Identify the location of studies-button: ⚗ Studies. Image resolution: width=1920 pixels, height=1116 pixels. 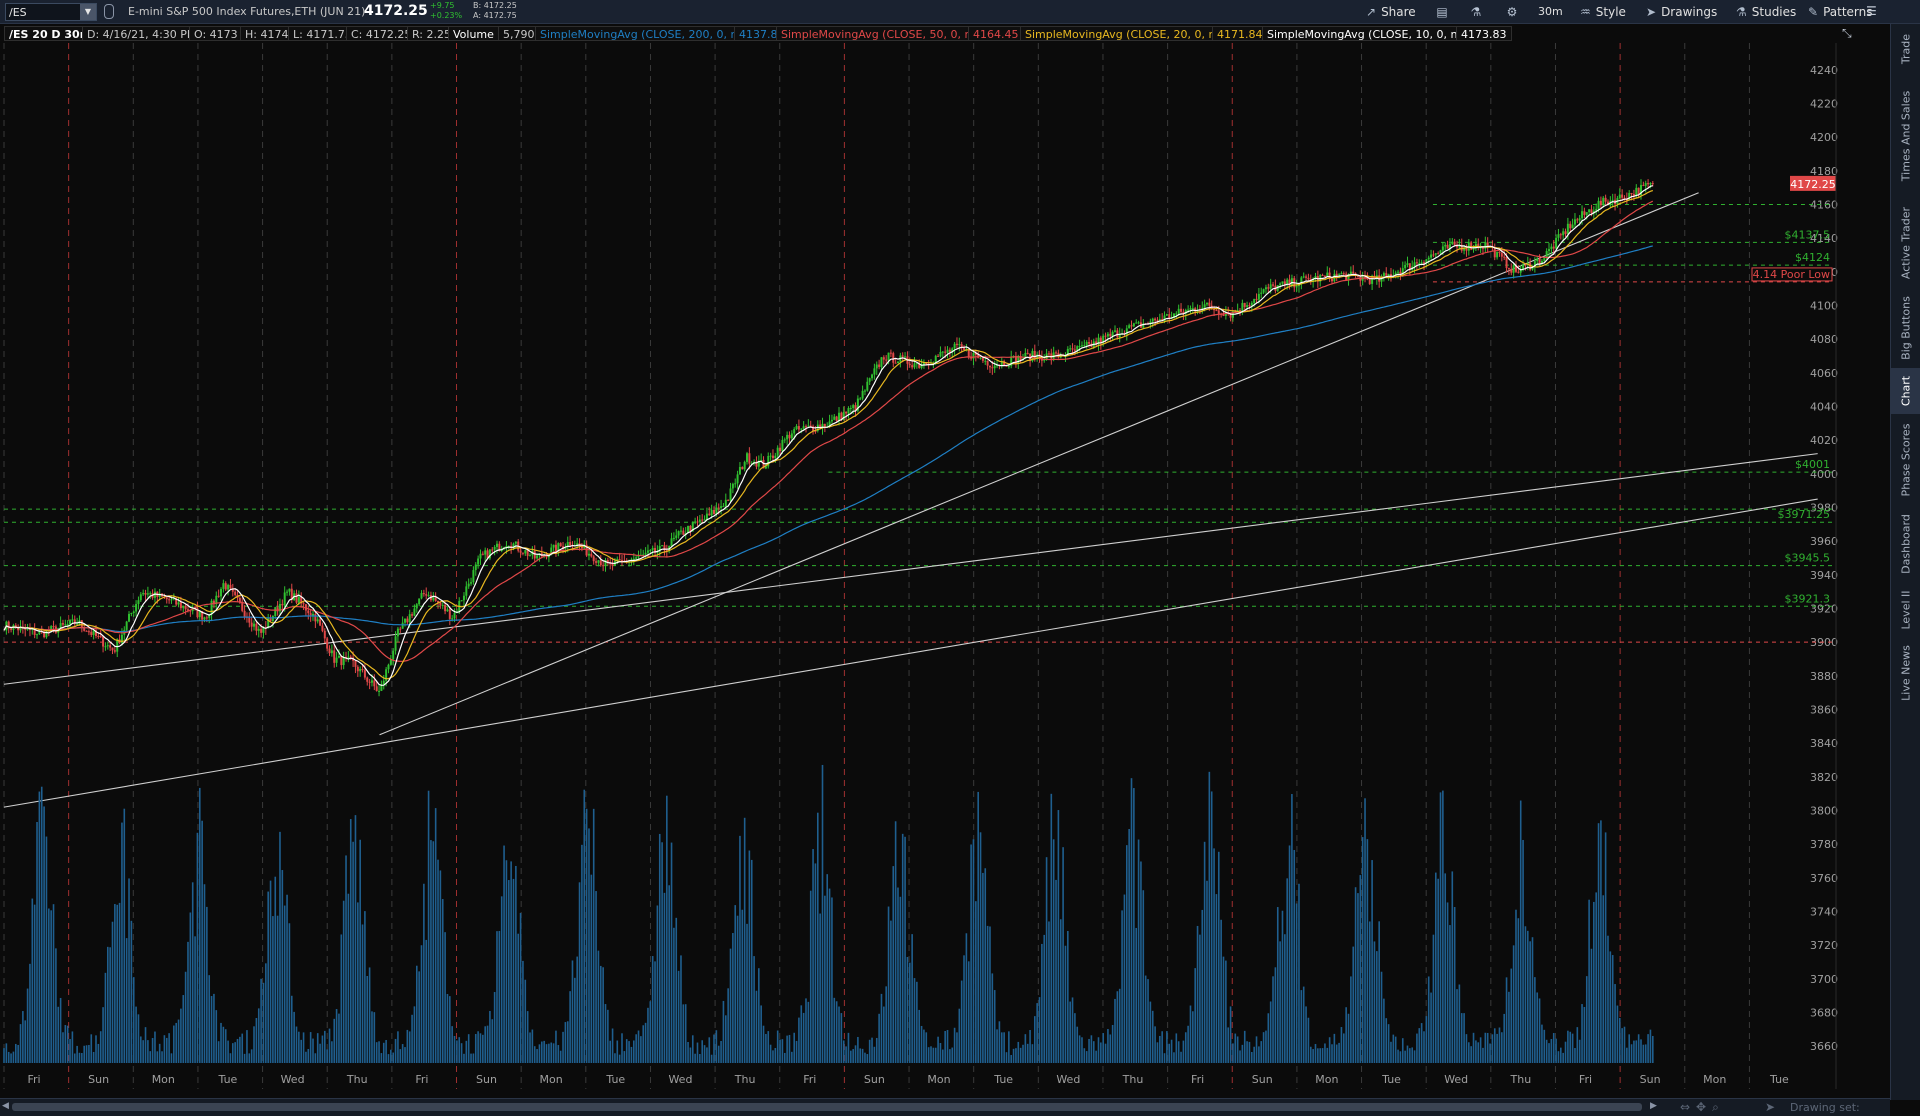
(1766, 12).